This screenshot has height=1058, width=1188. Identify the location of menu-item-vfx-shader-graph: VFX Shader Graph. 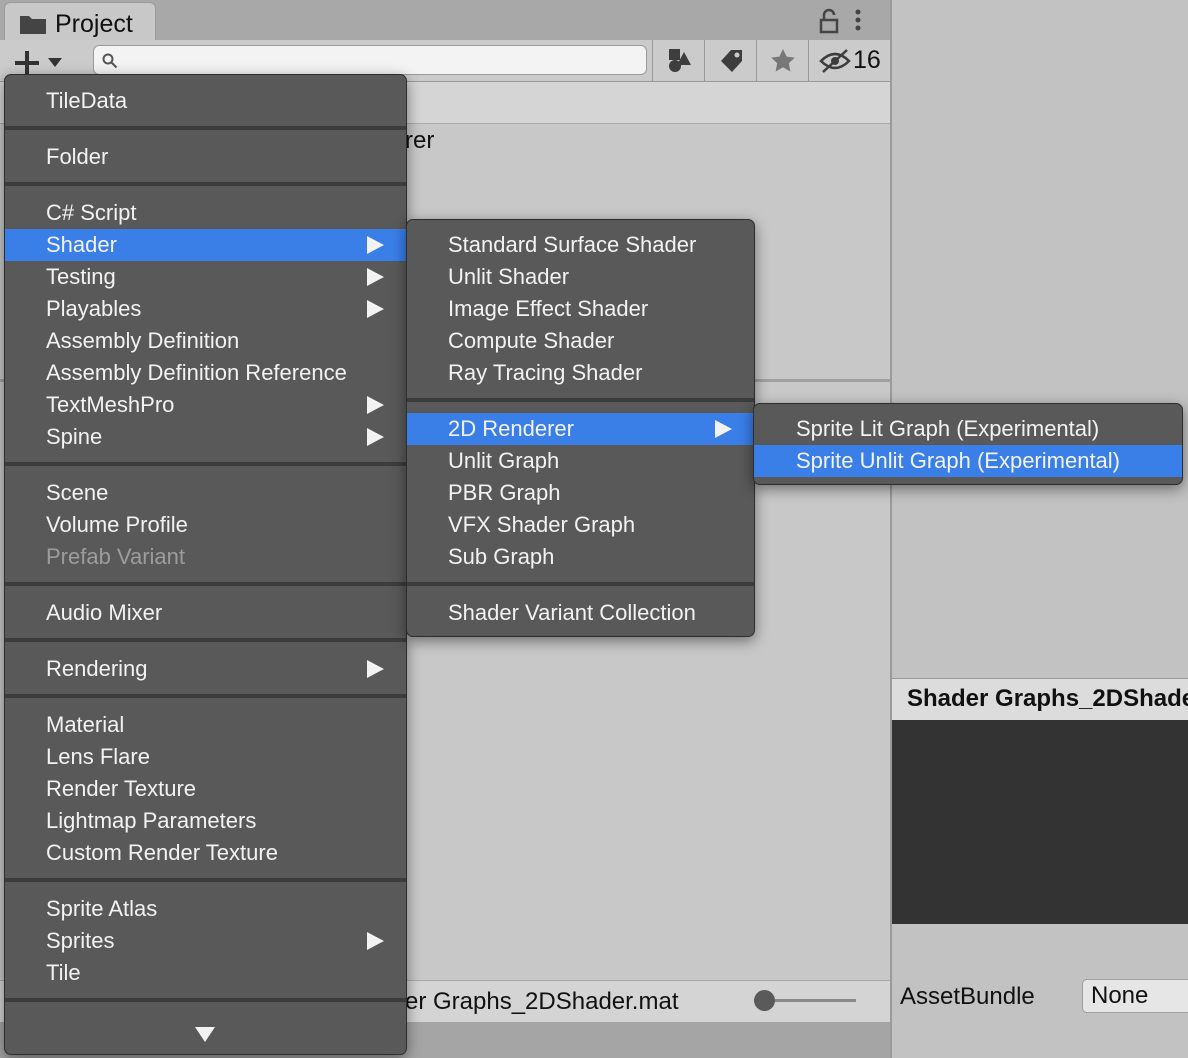
(580, 525).